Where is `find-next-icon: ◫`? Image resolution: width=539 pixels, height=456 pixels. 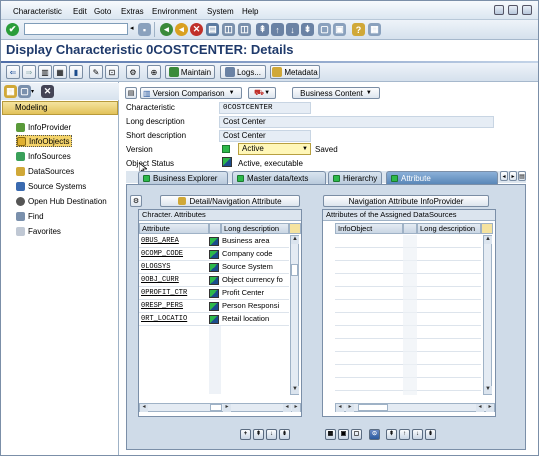 find-next-icon: ◫ is located at coordinates (244, 29).